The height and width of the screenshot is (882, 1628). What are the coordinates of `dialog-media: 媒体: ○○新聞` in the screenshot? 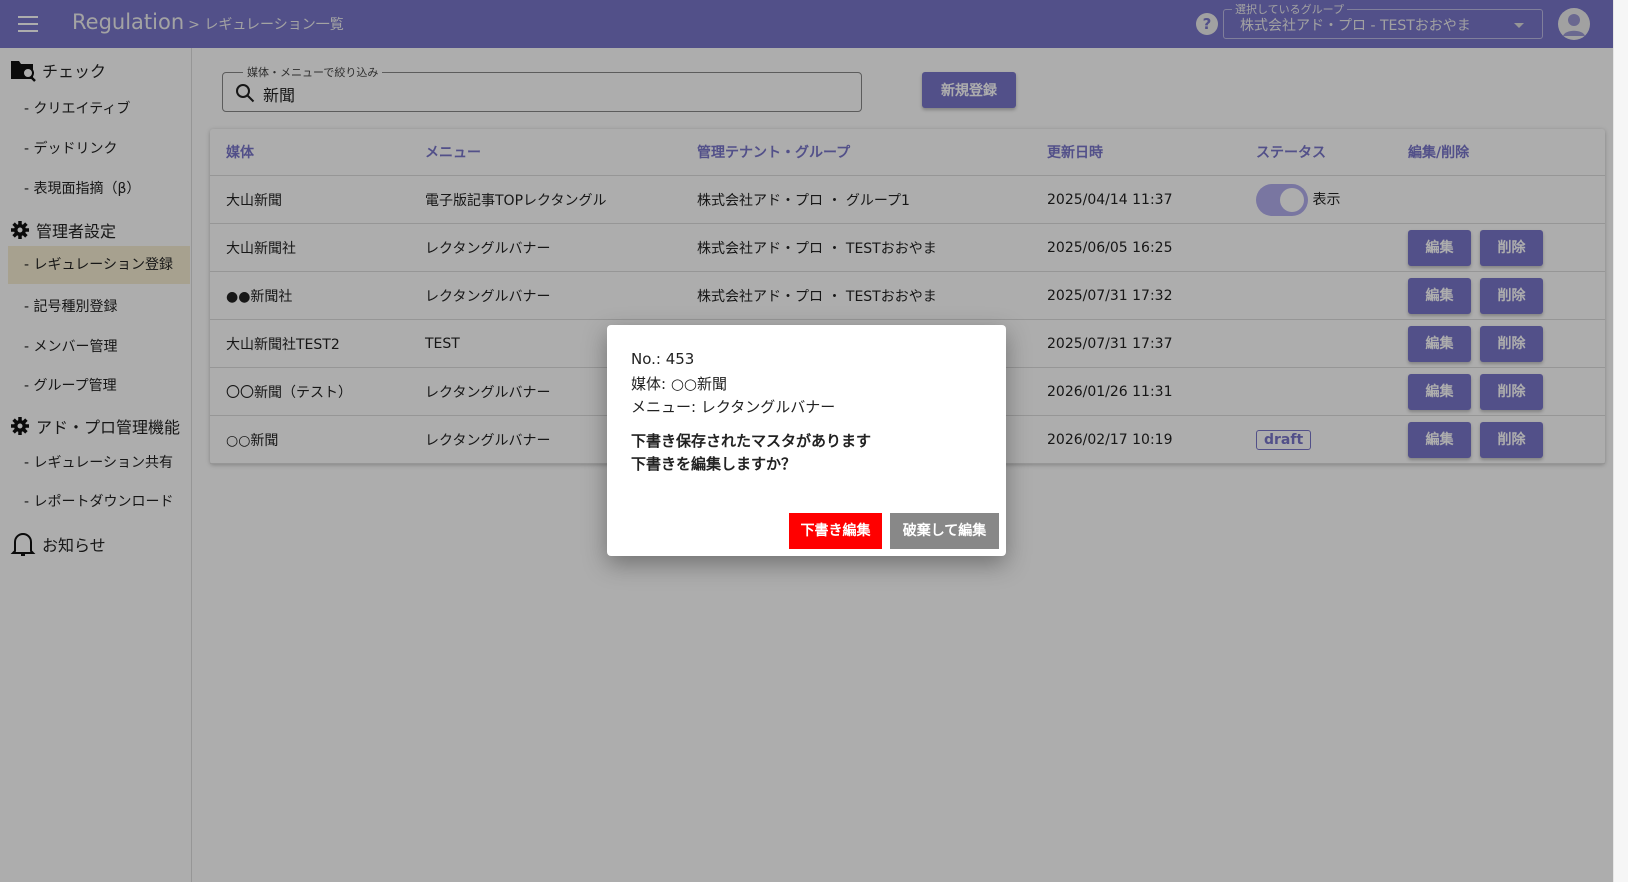 It's located at (679, 384).